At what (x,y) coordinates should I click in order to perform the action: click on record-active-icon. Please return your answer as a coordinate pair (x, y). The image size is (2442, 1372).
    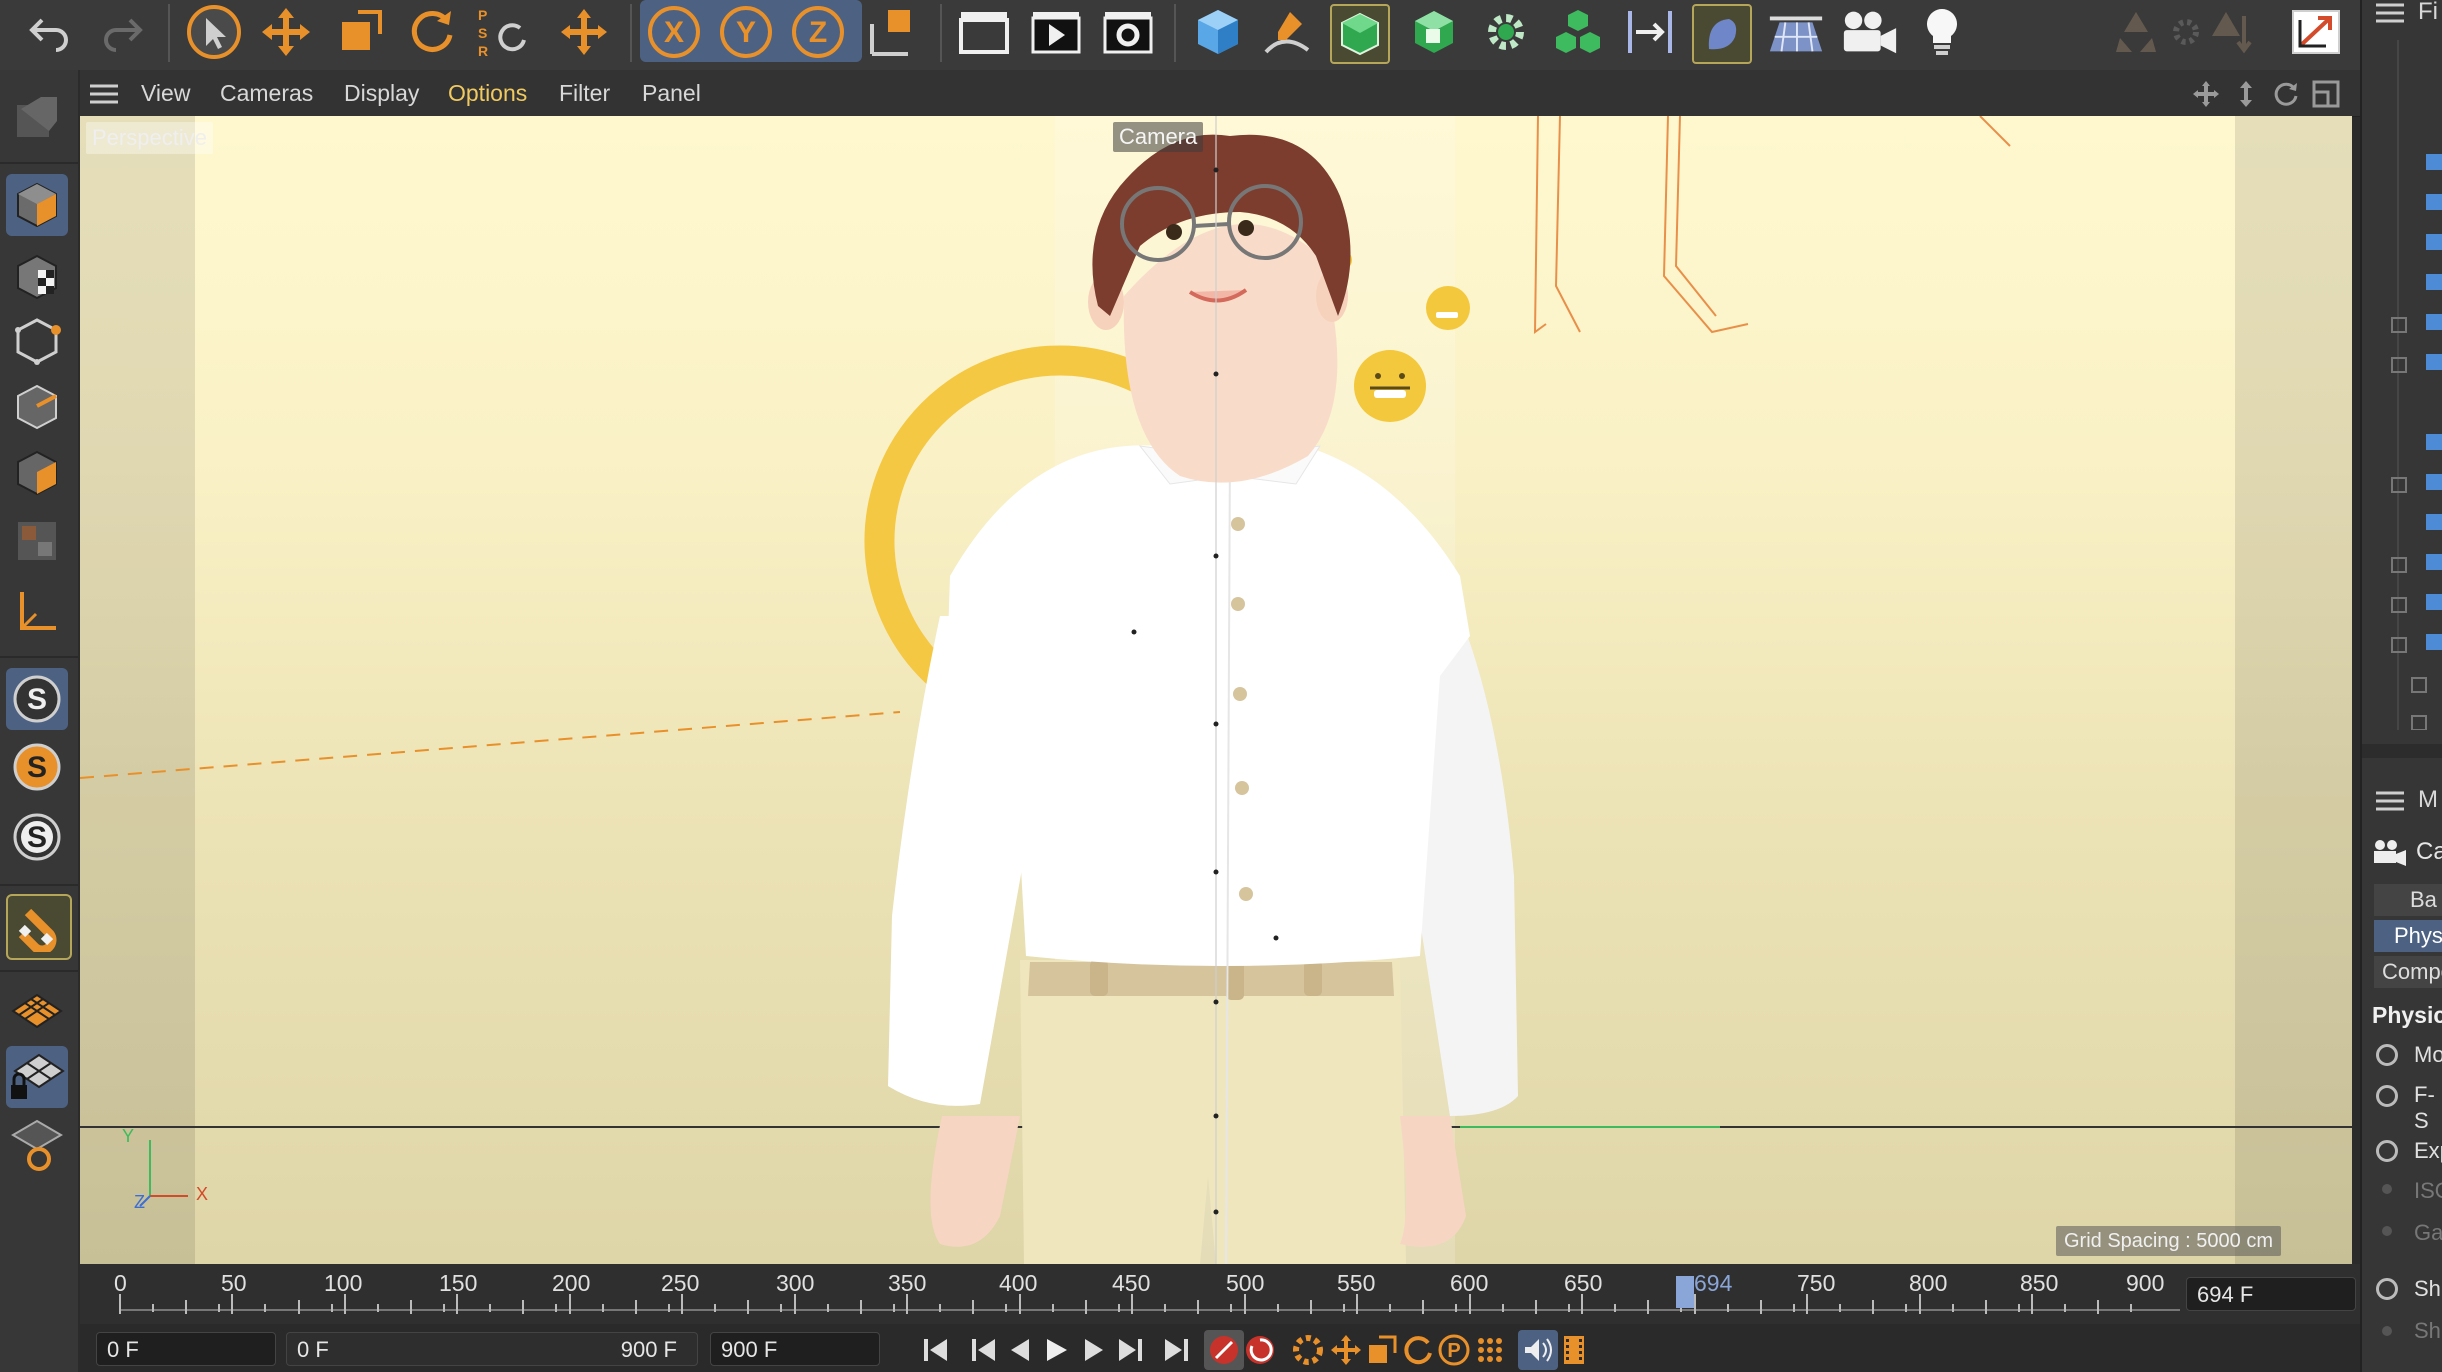
    Looking at the image, I should click on (1224, 1350).